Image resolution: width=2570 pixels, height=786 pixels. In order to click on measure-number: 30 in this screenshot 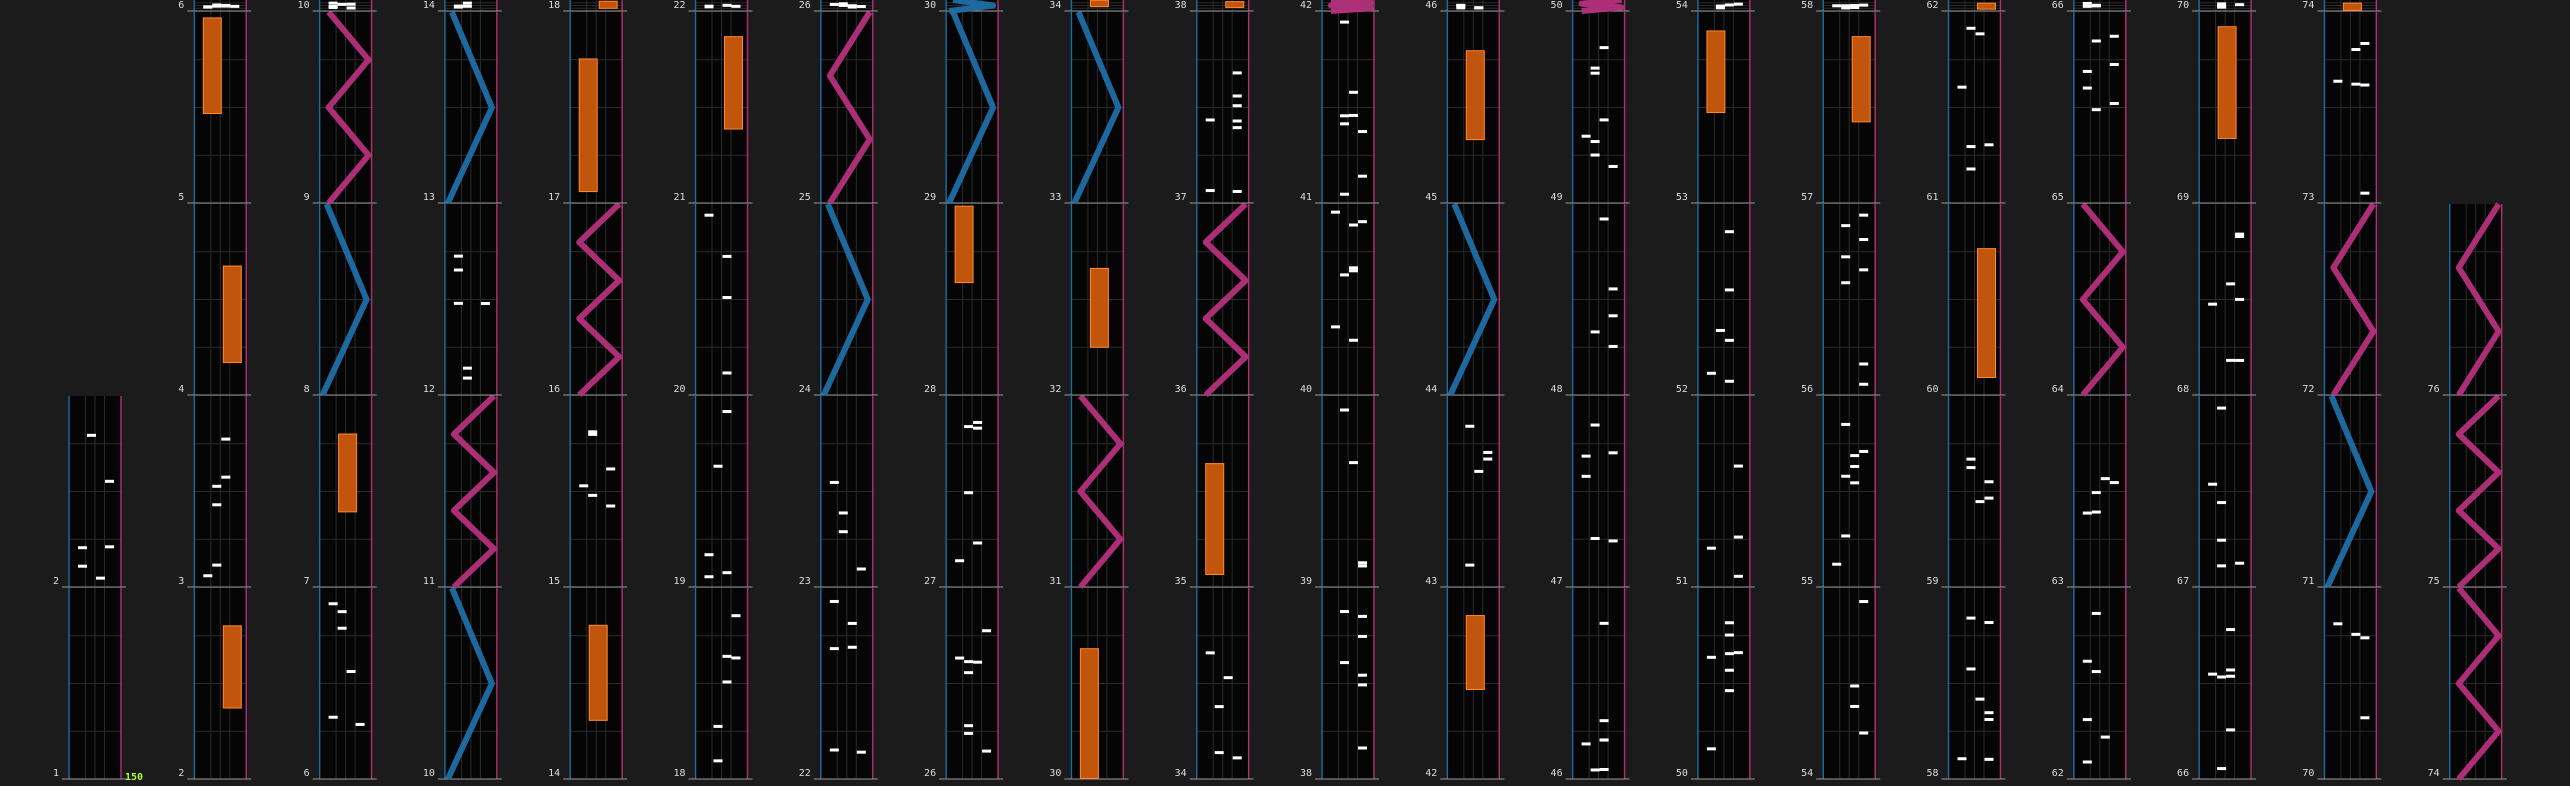, I will do `click(930, 5)`.